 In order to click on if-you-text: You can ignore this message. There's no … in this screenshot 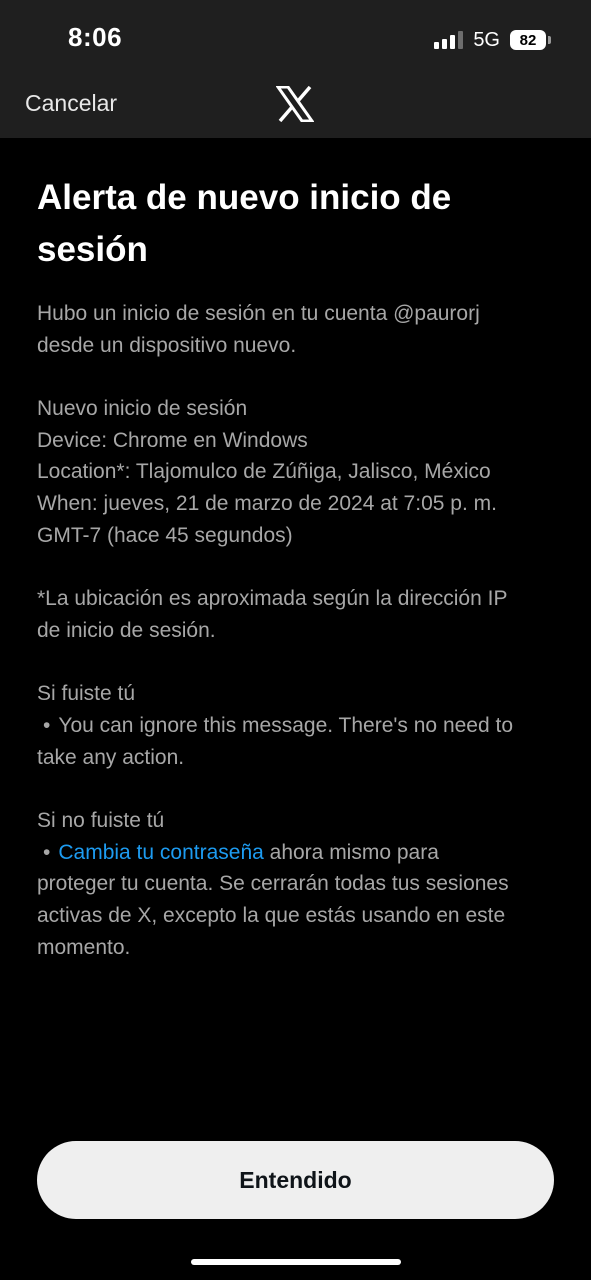, I will do `click(286, 725)`.